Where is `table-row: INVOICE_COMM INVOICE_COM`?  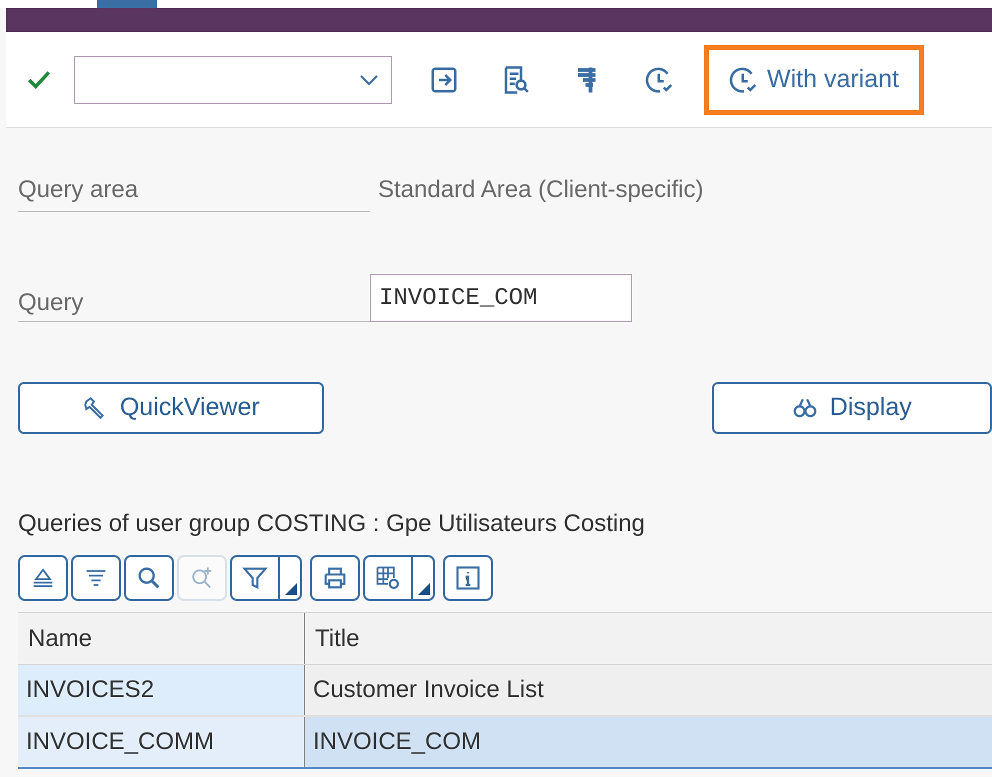 table-row: INVOICE_COMM INVOICE_COM is located at coordinates (505, 743).